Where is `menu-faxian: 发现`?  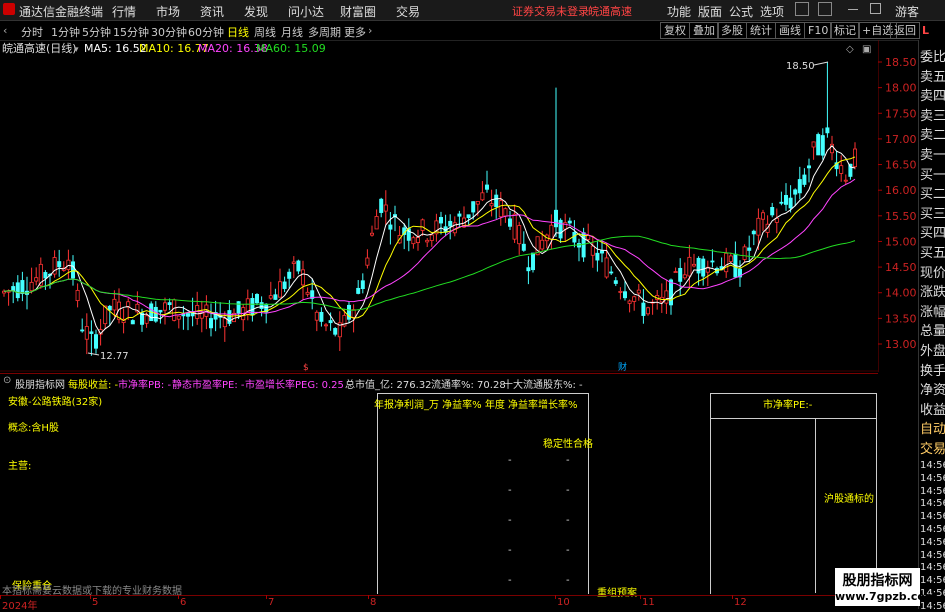 menu-faxian: 发现 is located at coordinates (256, 11).